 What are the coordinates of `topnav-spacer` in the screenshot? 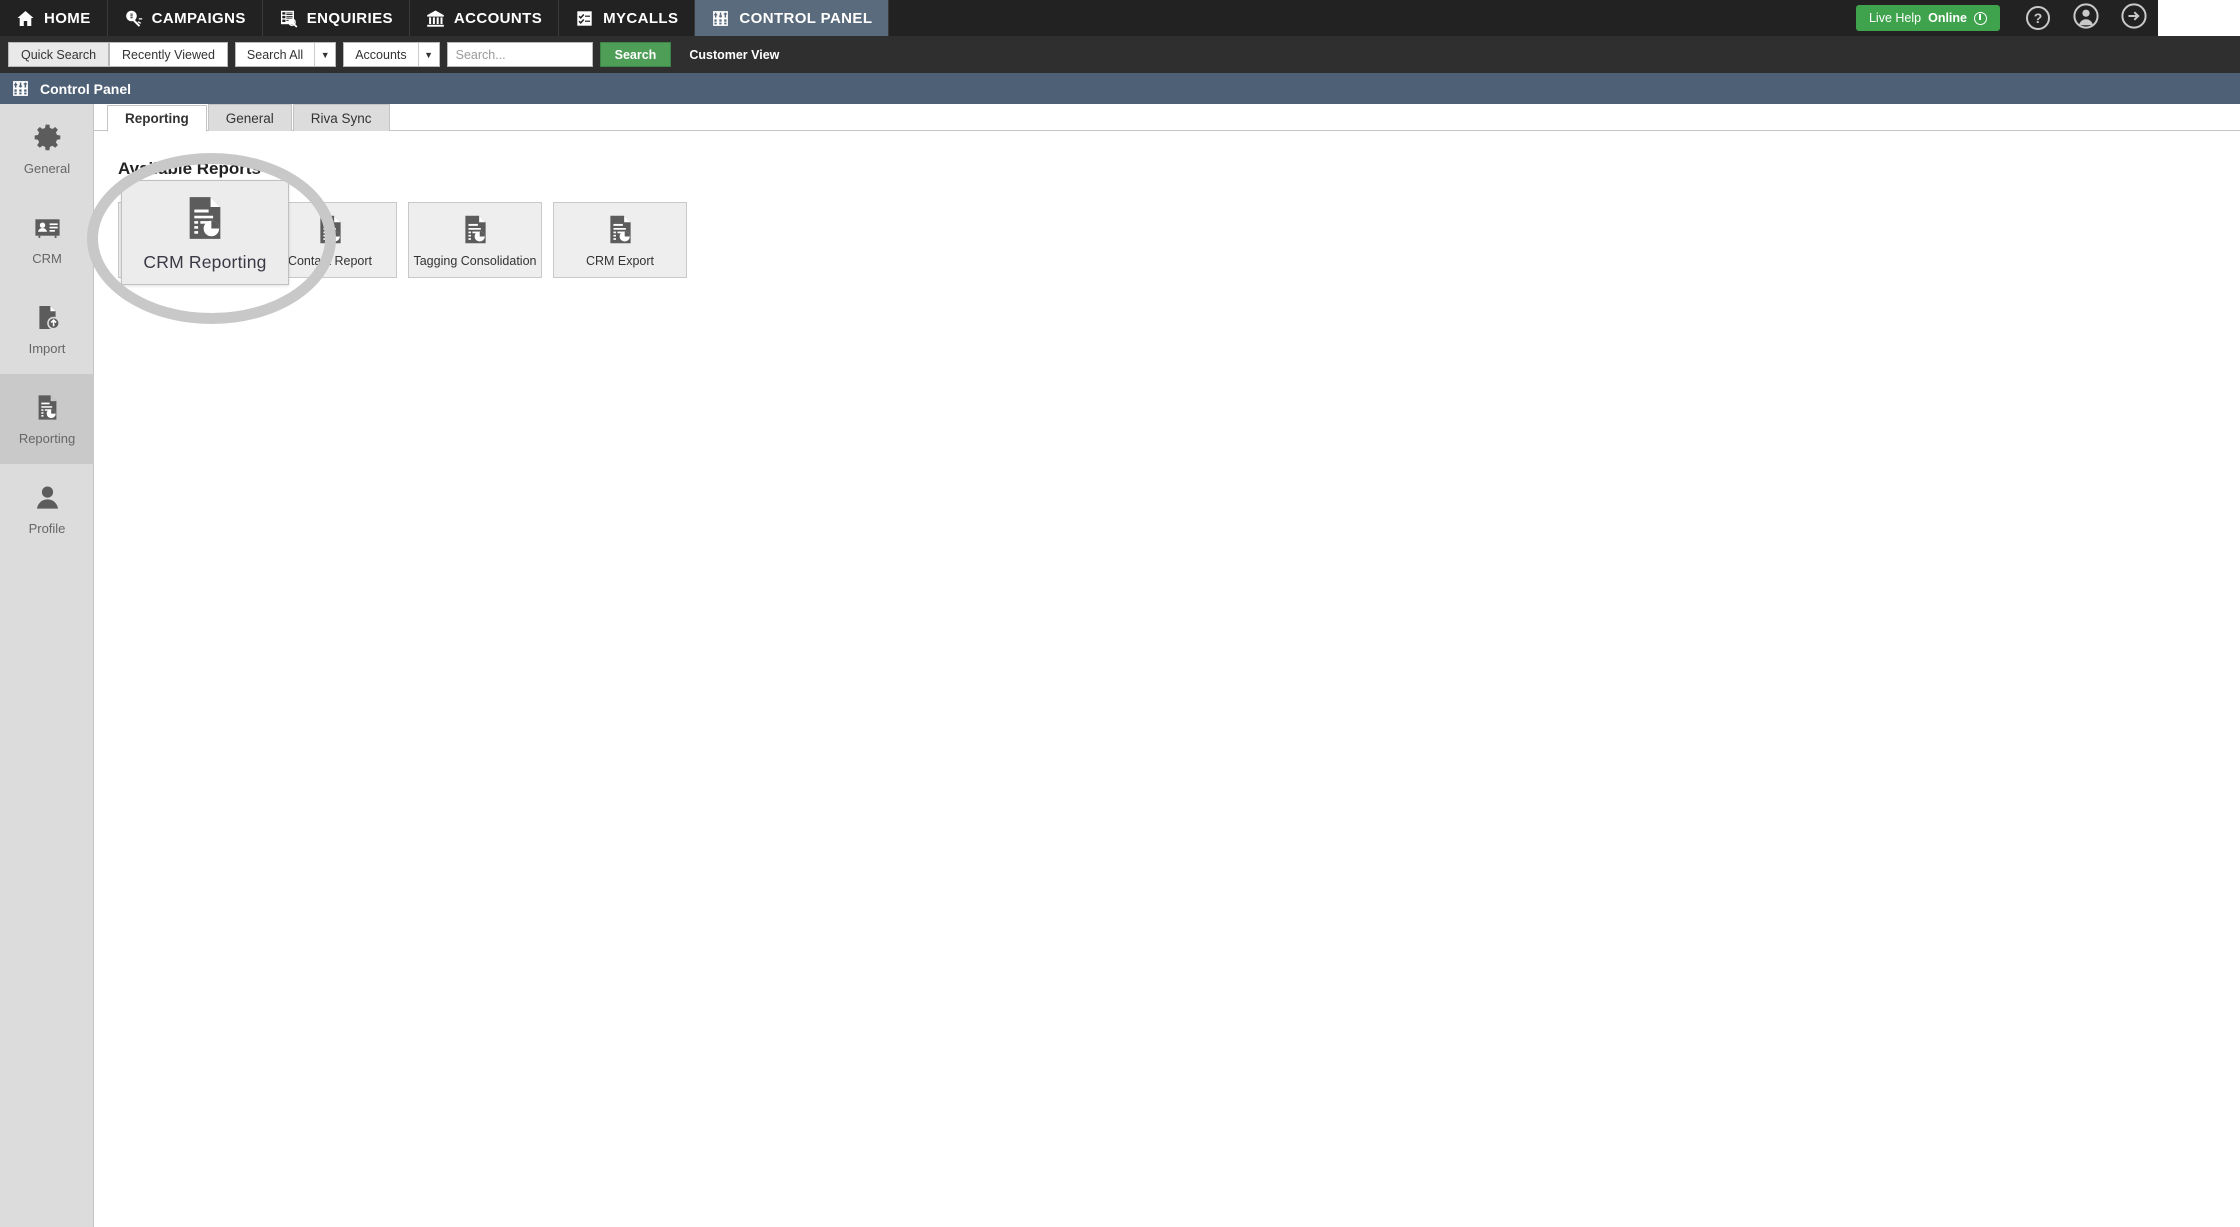 It's located at (1372, 18).